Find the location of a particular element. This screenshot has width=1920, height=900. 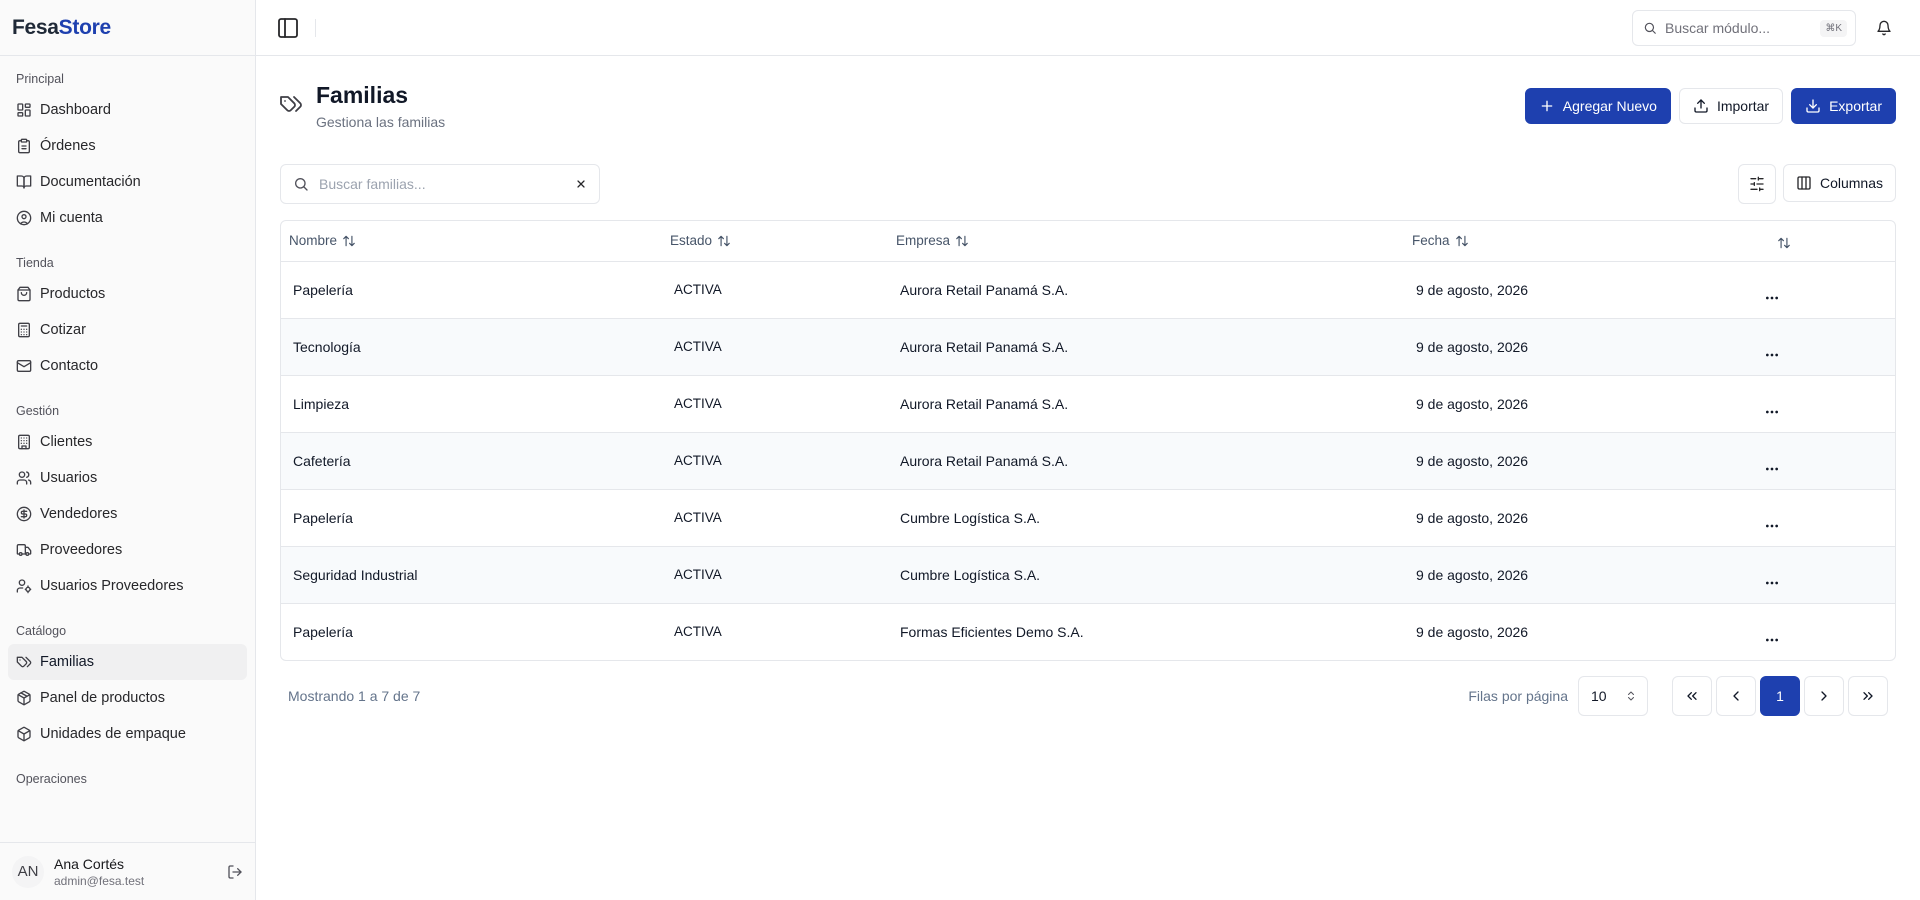

nav-heading: Gestión is located at coordinates (38, 411).